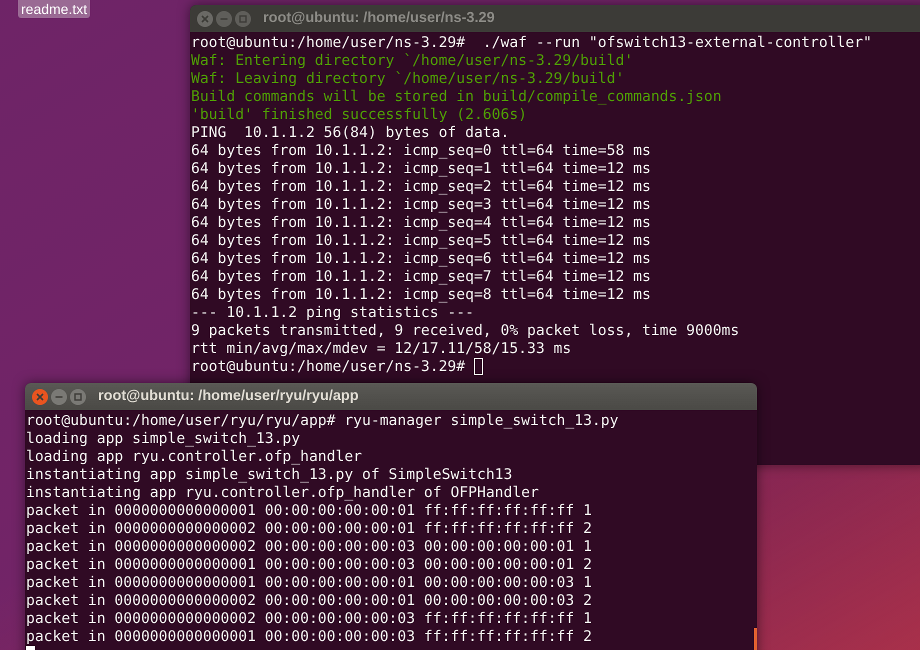 This screenshot has height=650, width=920. What do you see at coordinates (309, 636) in the screenshot?
I see `terminal-line: packet in 0000000000000001 00:00:00:00:00:03 ff:ff:ff:ff:ff:ff 2` at bounding box center [309, 636].